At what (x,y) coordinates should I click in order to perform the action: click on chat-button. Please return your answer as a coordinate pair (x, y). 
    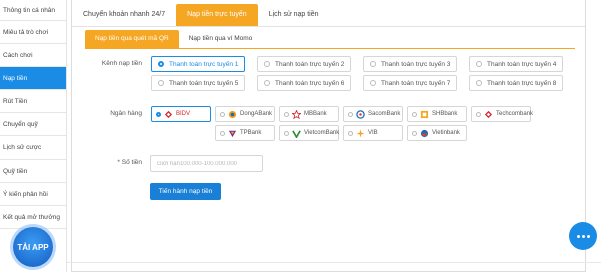
    Looking at the image, I should click on (583, 236).